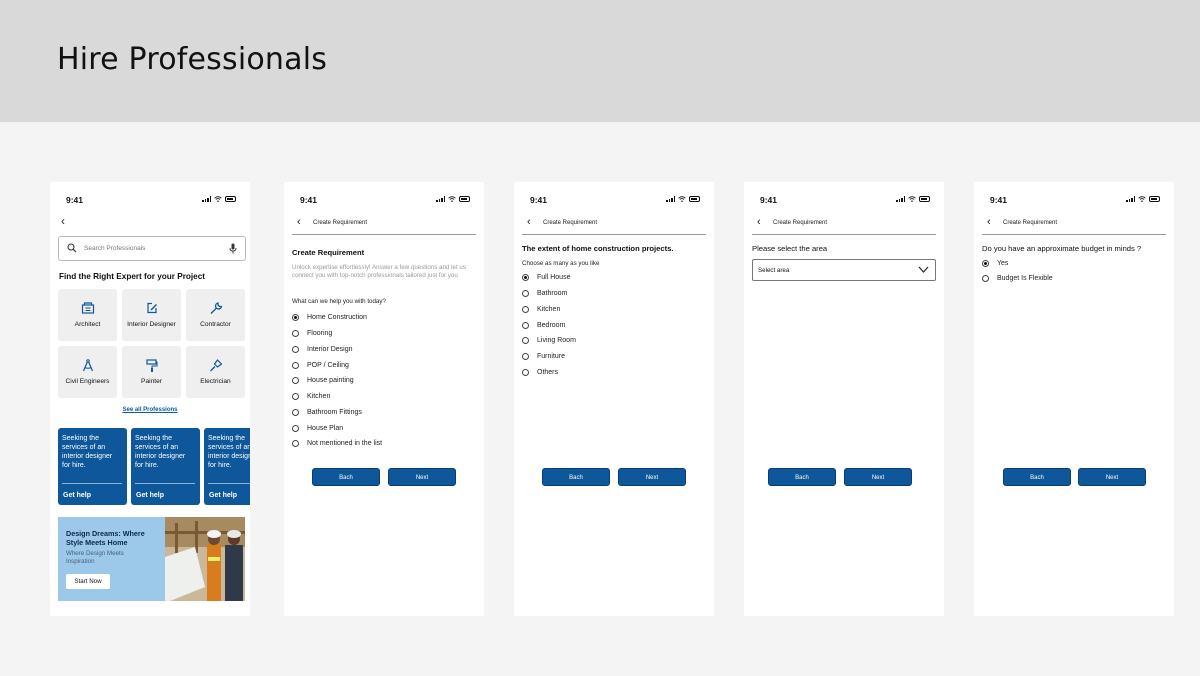 The width and height of the screenshot is (1200, 676). Describe the element at coordinates (1074, 477) in the screenshot. I see `form-actions: Bach Next` at that location.